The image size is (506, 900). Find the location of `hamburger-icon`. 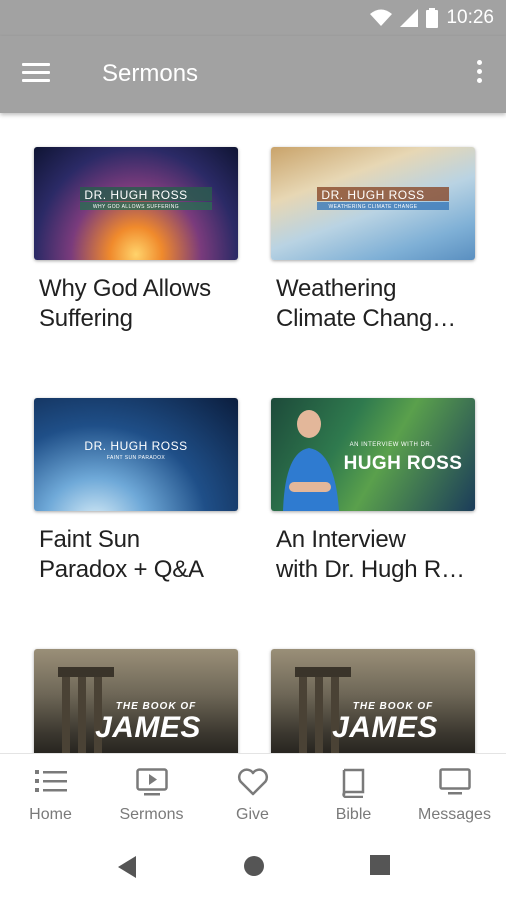

hamburger-icon is located at coordinates (39, 74).